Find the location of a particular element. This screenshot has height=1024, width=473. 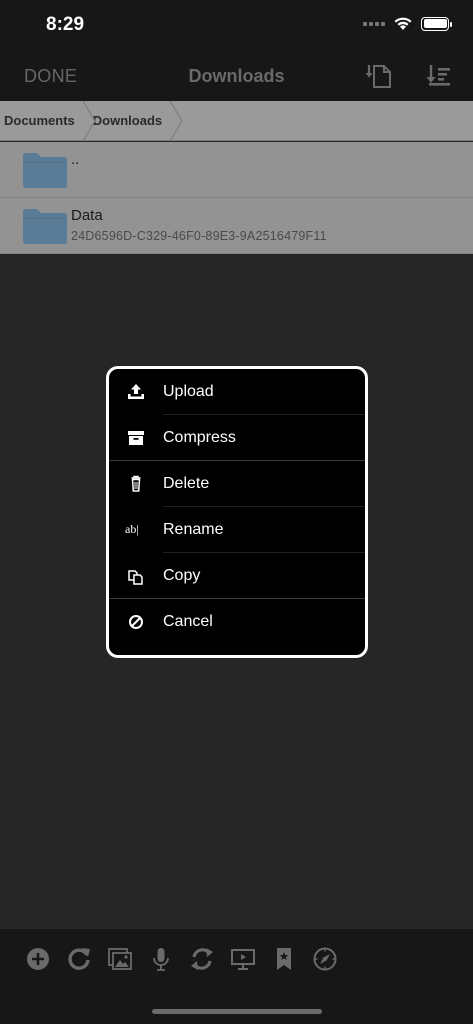

photos-icon is located at coordinates (120, 959).